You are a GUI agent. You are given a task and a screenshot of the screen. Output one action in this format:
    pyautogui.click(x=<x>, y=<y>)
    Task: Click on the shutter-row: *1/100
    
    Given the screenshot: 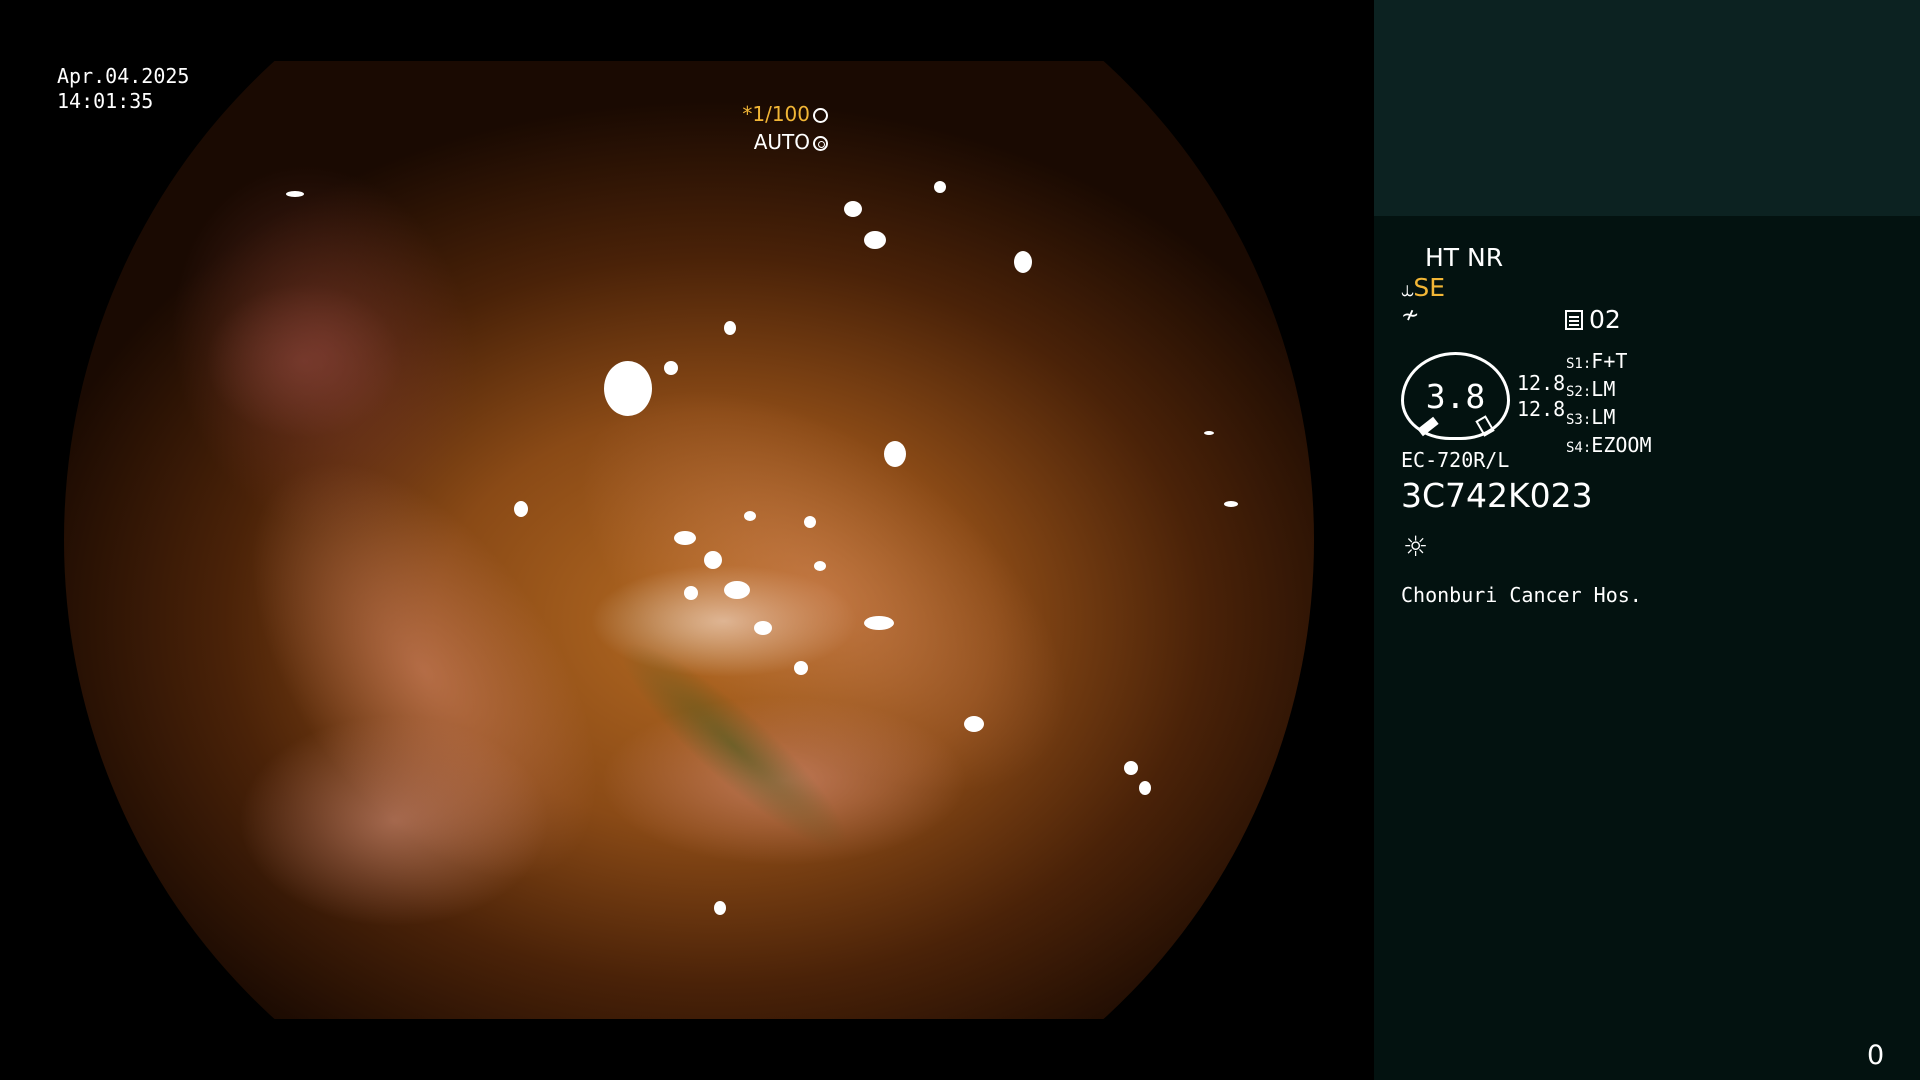 What is the action you would take?
    pyautogui.click(x=785, y=114)
    